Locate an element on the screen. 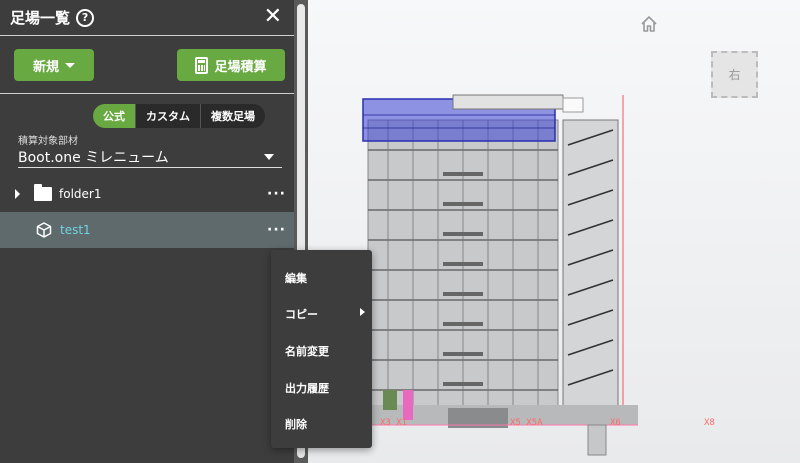 The height and width of the screenshot is (463, 800). context-menu: 編集 コピー 名前変更 出力履歴 削除 is located at coordinates (321, 349).